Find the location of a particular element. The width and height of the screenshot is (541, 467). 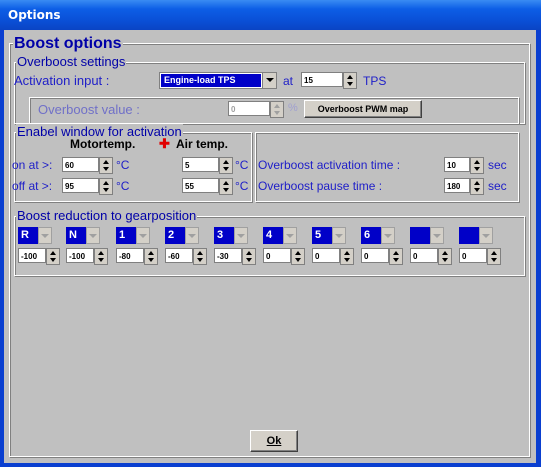

pause-time-spinner: 180 is located at coordinates (464, 186).